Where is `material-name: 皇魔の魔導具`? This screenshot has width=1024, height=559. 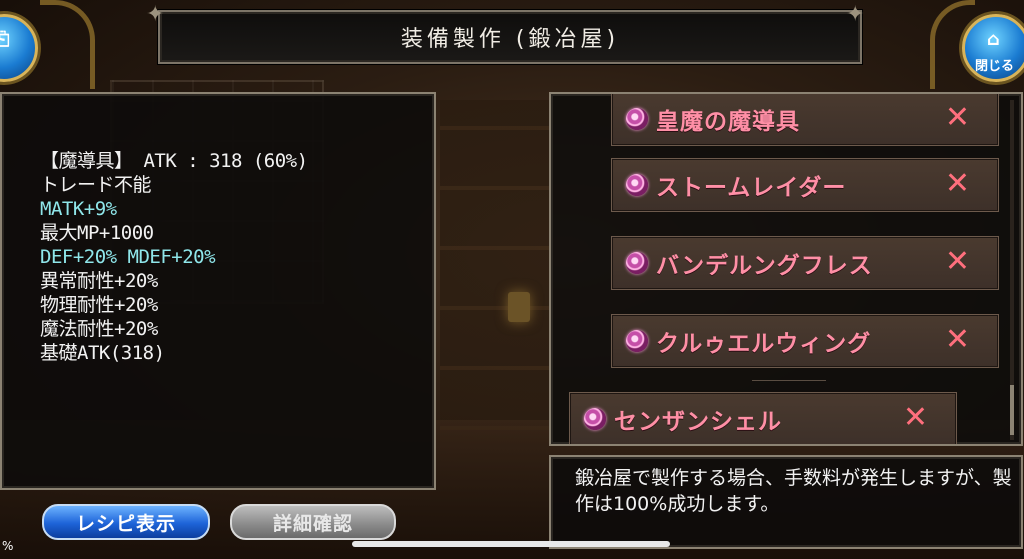 material-name: 皇魔の魔導具 is located at coordinates (728, 122).